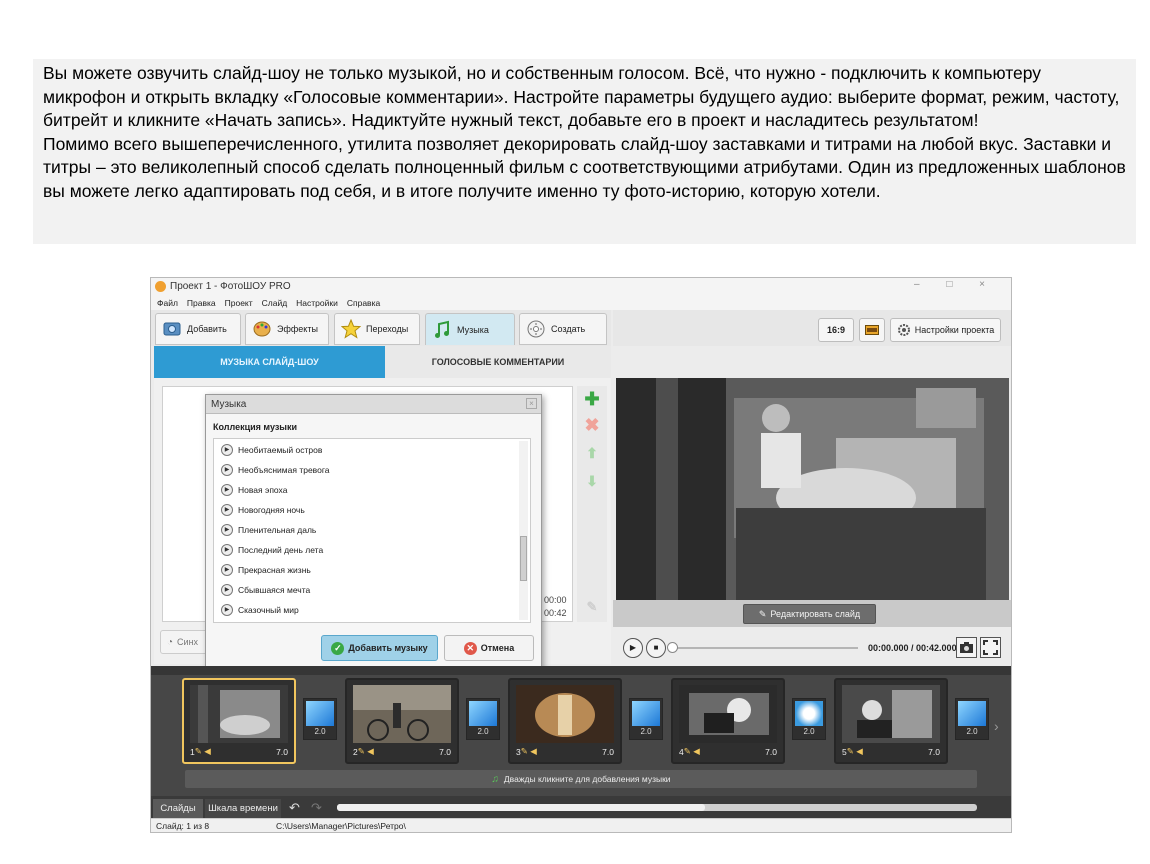 Image resolution: width=1150 pixels, height=864 pixels. I want to click on snapshot-button, so click(966, 647).